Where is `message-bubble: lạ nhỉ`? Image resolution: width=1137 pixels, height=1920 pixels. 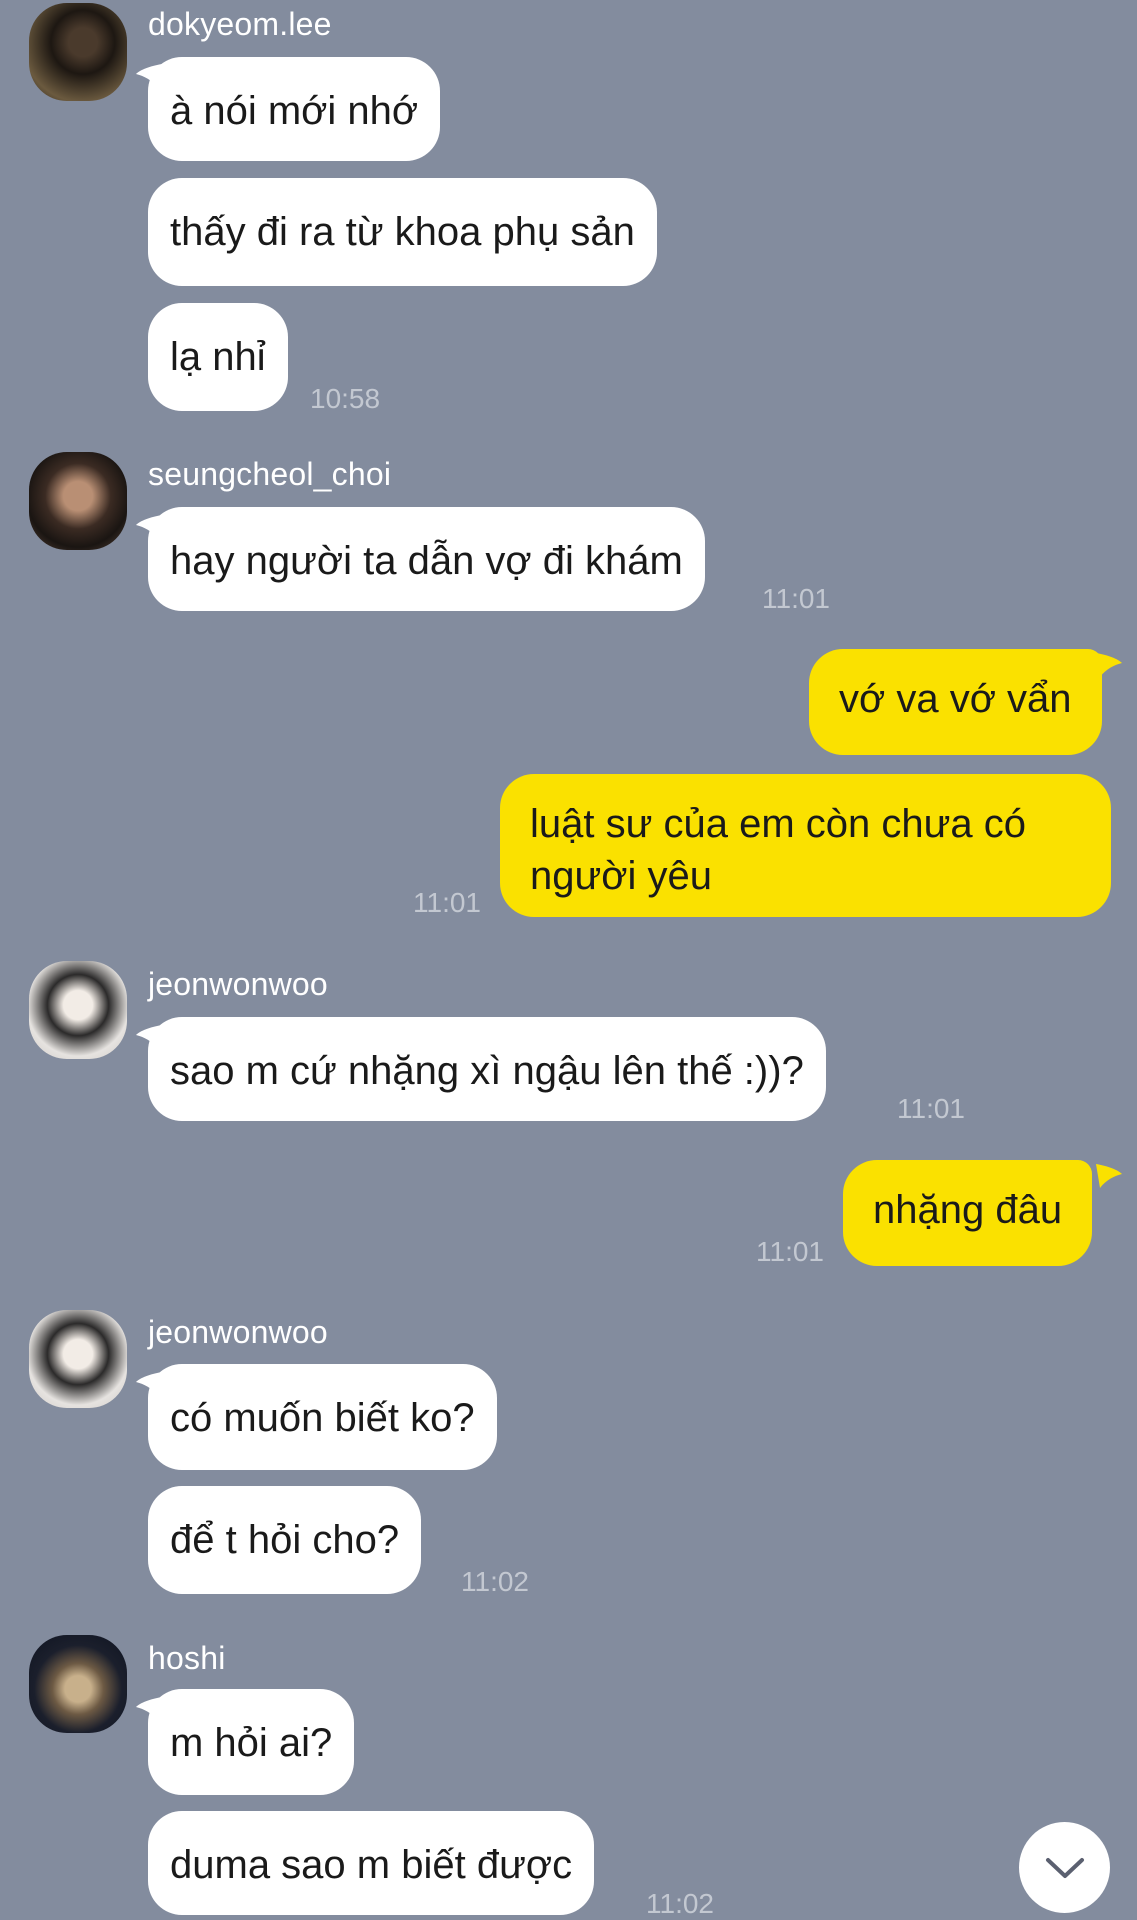
message-bubble: lạ nhỉ is located at coordinates (218, 357).